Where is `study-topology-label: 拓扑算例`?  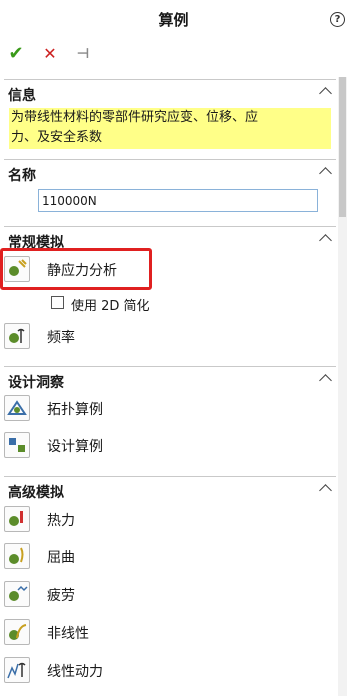 study-topology-label: 拓扑算例 is located at coordinates (75, 410).